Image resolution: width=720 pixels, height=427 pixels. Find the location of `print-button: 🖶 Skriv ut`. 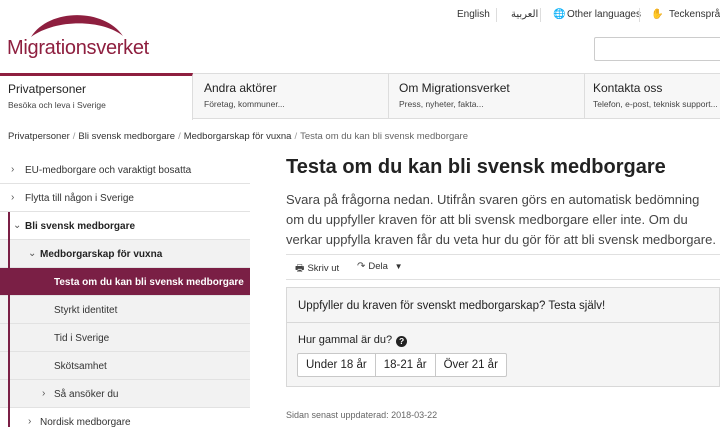

print-button: 🖶 Skriv ut is located at coordinates (317, 269).